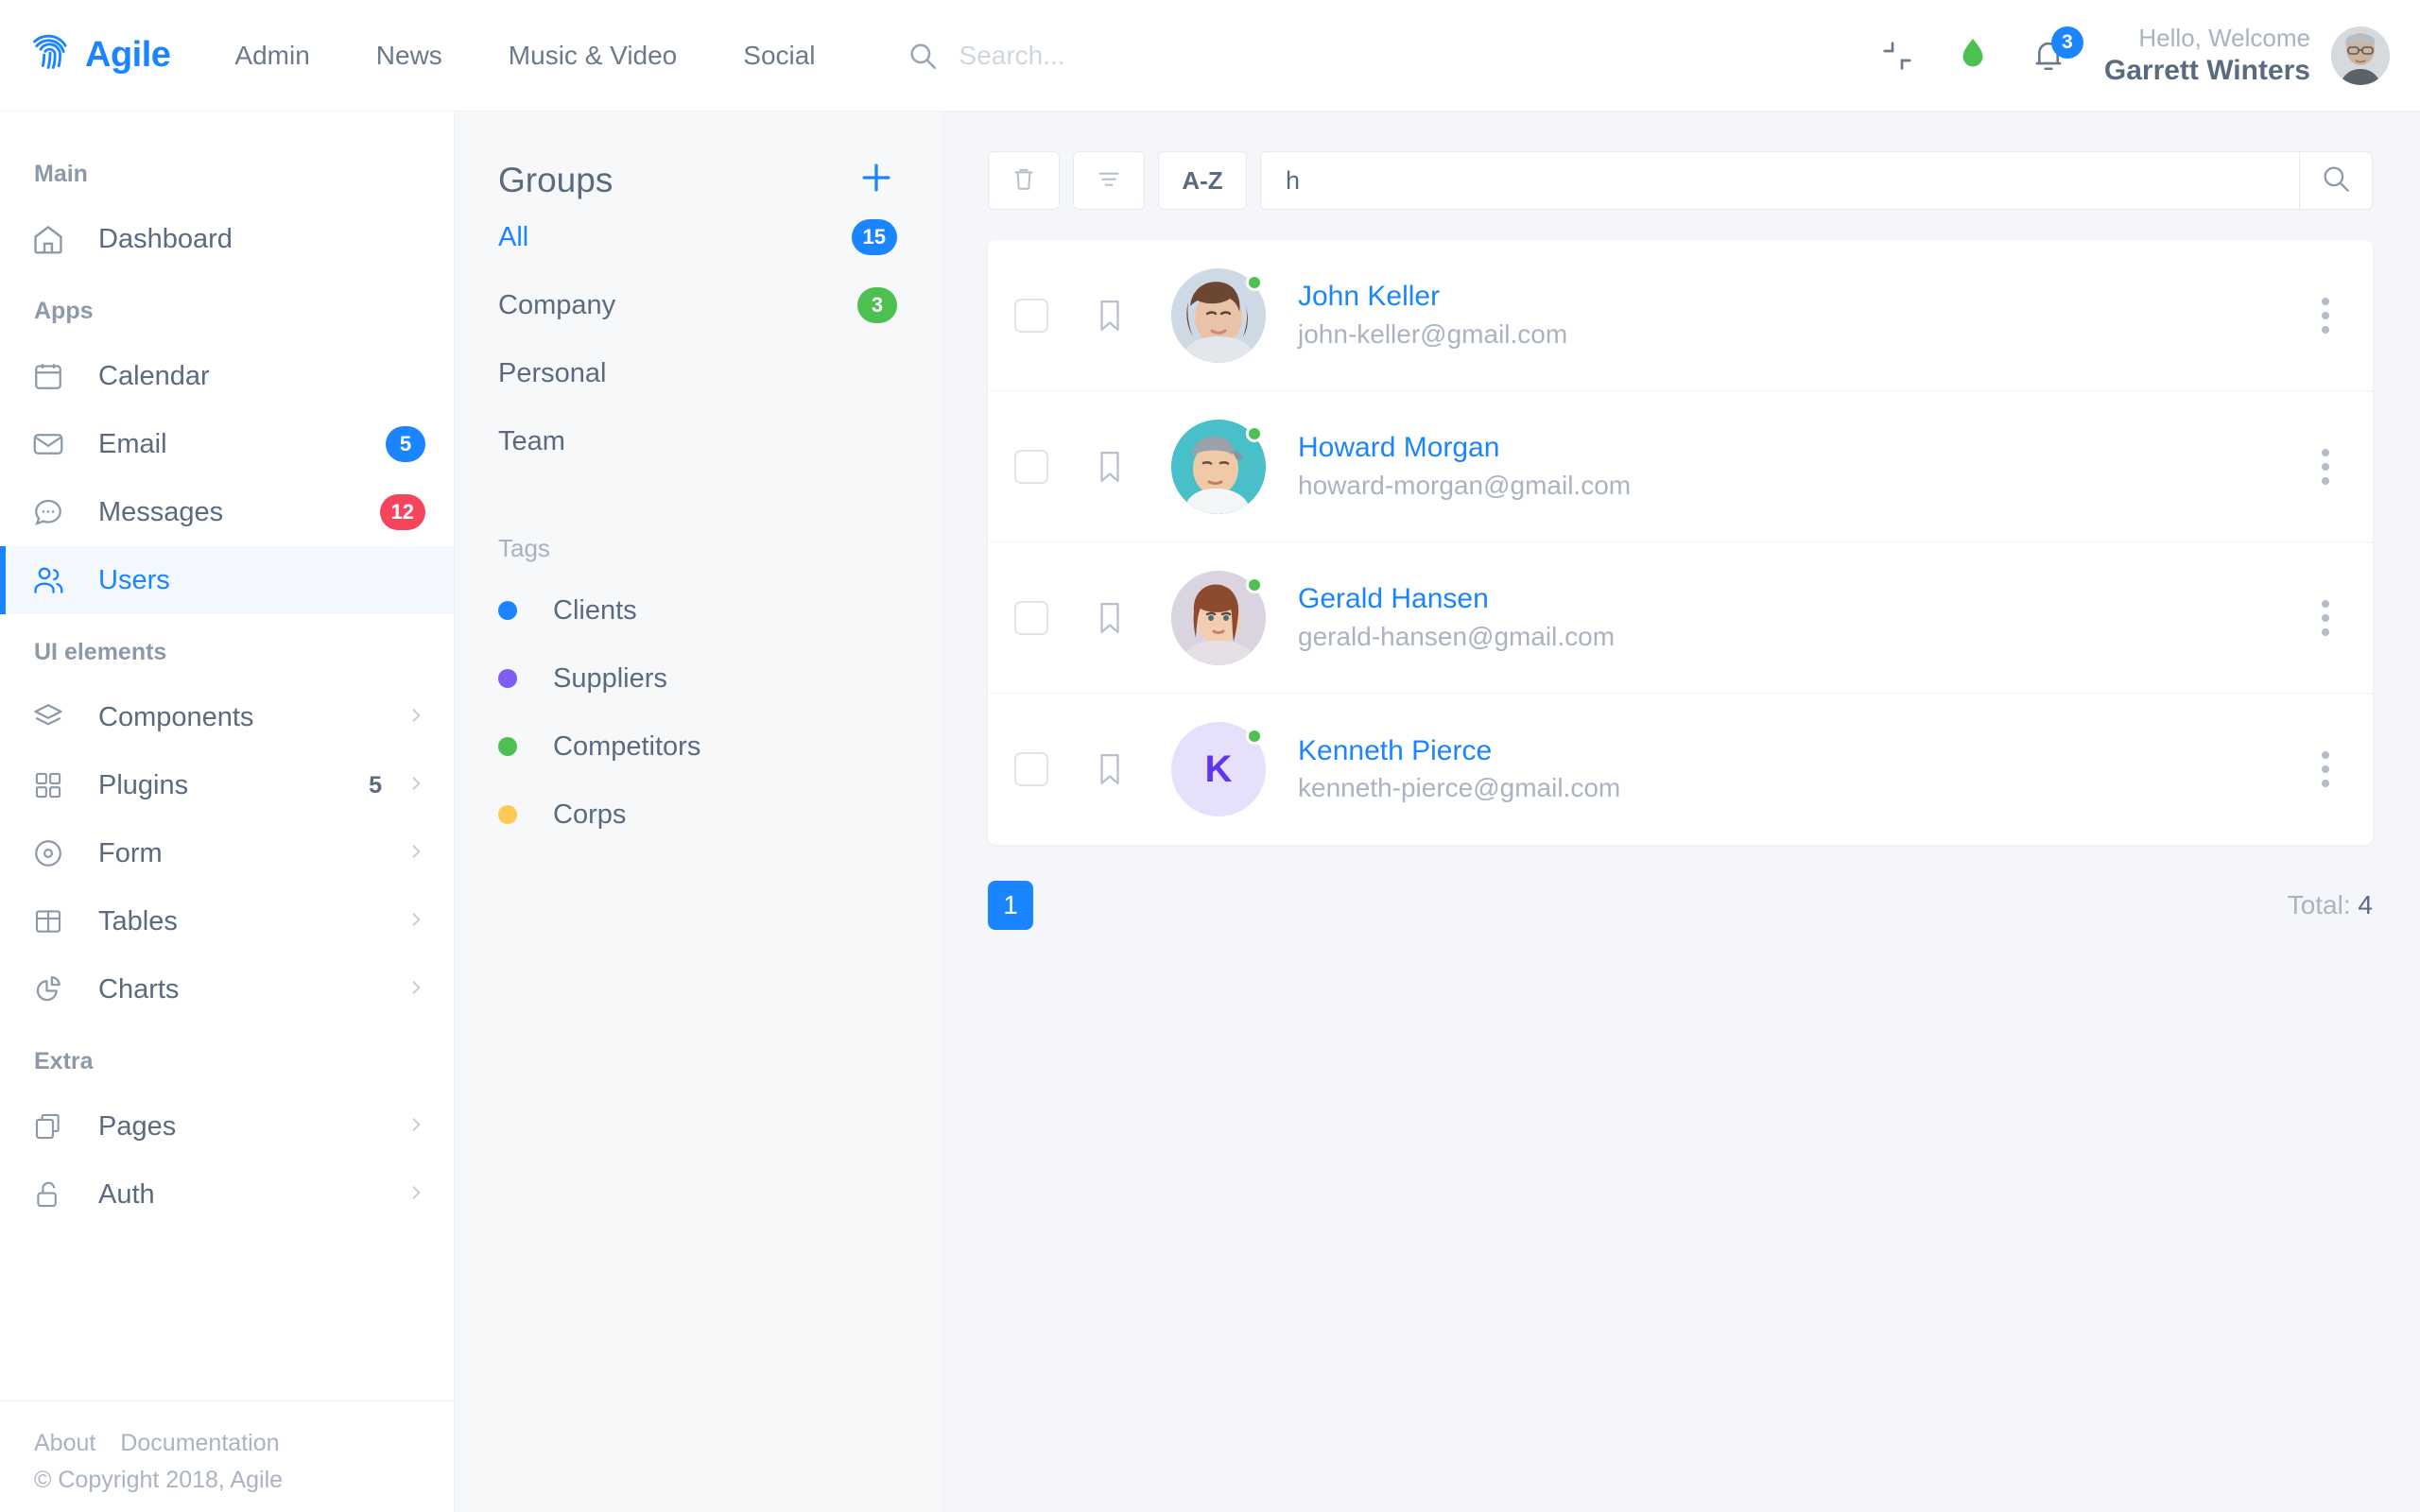 The height and width of the screenshot is (1512, 2420). Describe the element at coordinates (2366, 904) in the screenshot. I see `total-value: 4` at that location.